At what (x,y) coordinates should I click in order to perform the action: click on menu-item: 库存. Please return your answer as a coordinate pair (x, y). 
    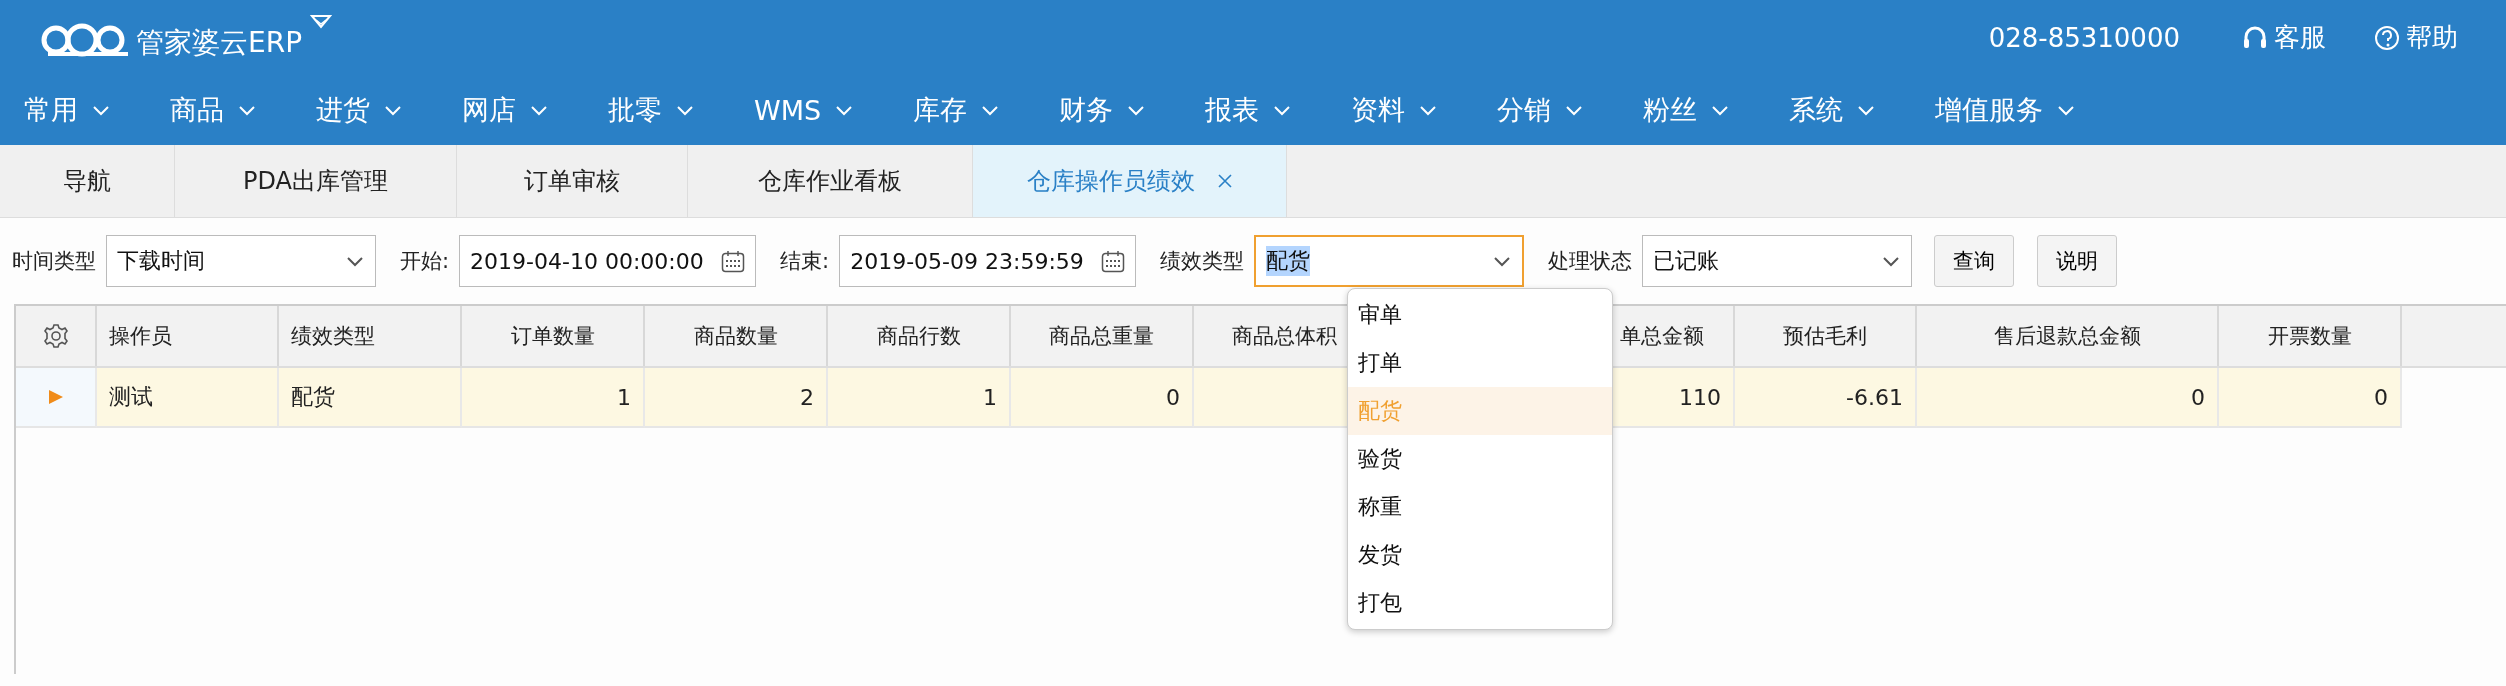
    Looking at the image, I should click on (956, 110).